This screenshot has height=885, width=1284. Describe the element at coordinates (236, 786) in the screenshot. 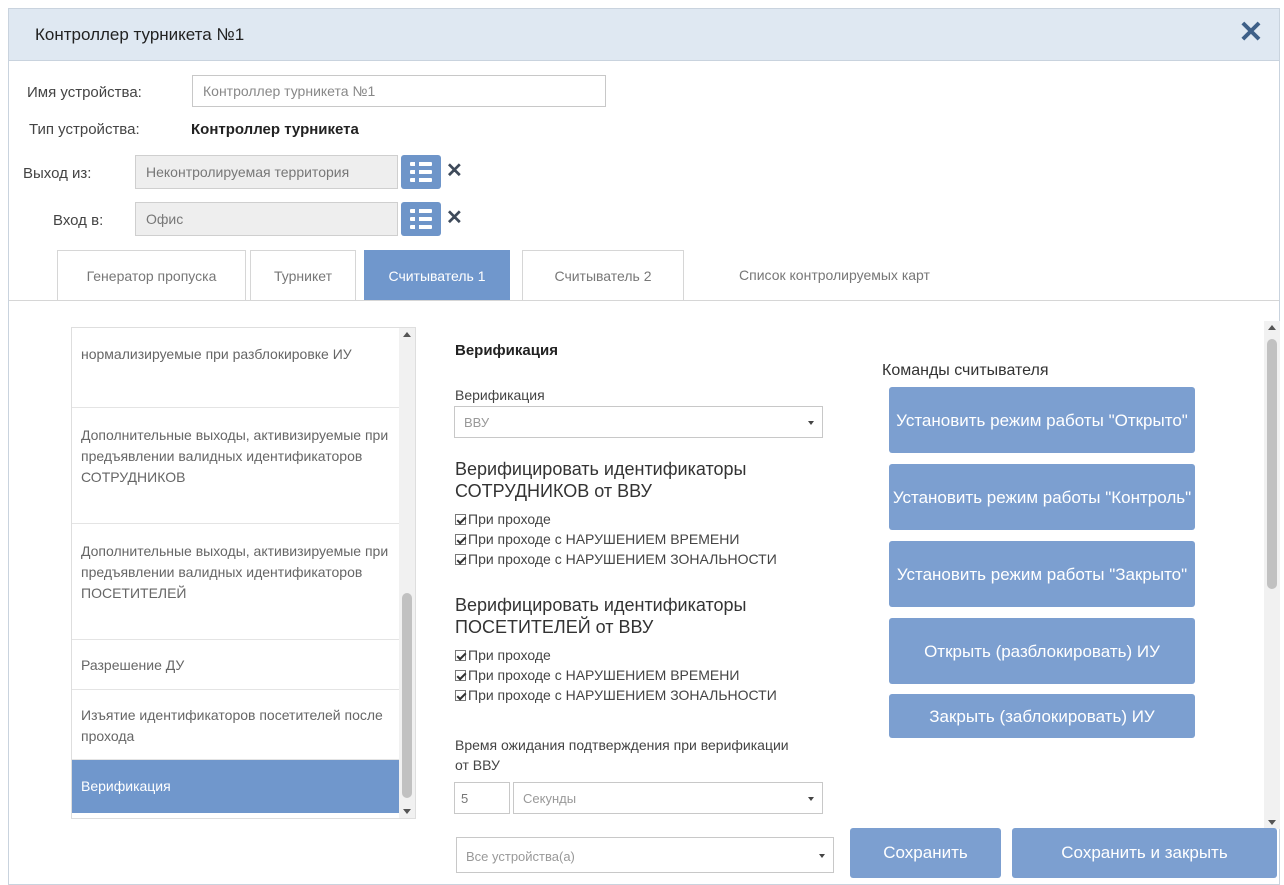

I see `menu-item-verification: Верификация` at that location.